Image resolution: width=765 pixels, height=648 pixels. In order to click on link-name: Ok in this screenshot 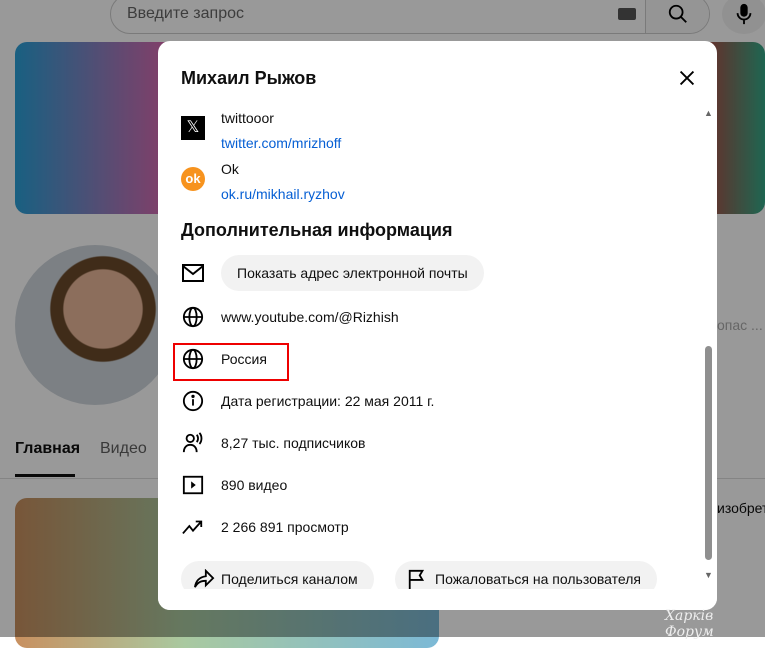, I will do `click(230, 169)`.